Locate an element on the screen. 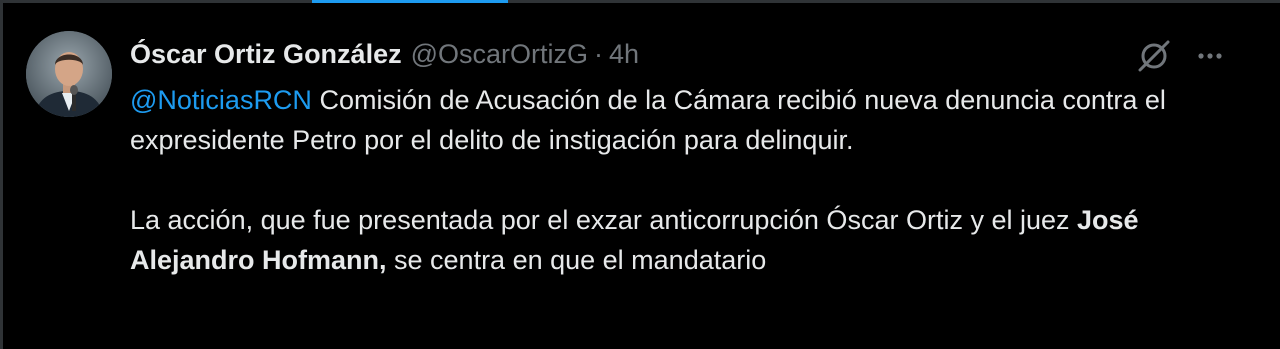 The width and height of the screenshot is (1280, 349). author-name: Óscar Ortiz González is located at coordinates (266, 54).